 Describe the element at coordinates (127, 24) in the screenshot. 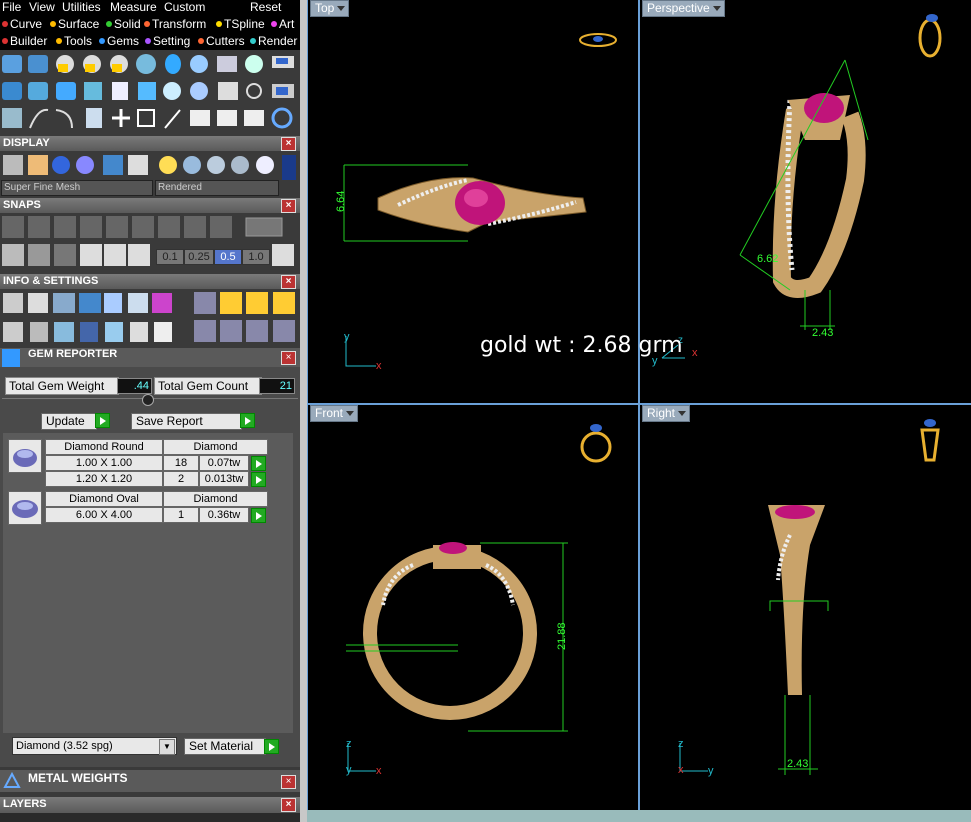

I see `tab-label: Solid` at that location.